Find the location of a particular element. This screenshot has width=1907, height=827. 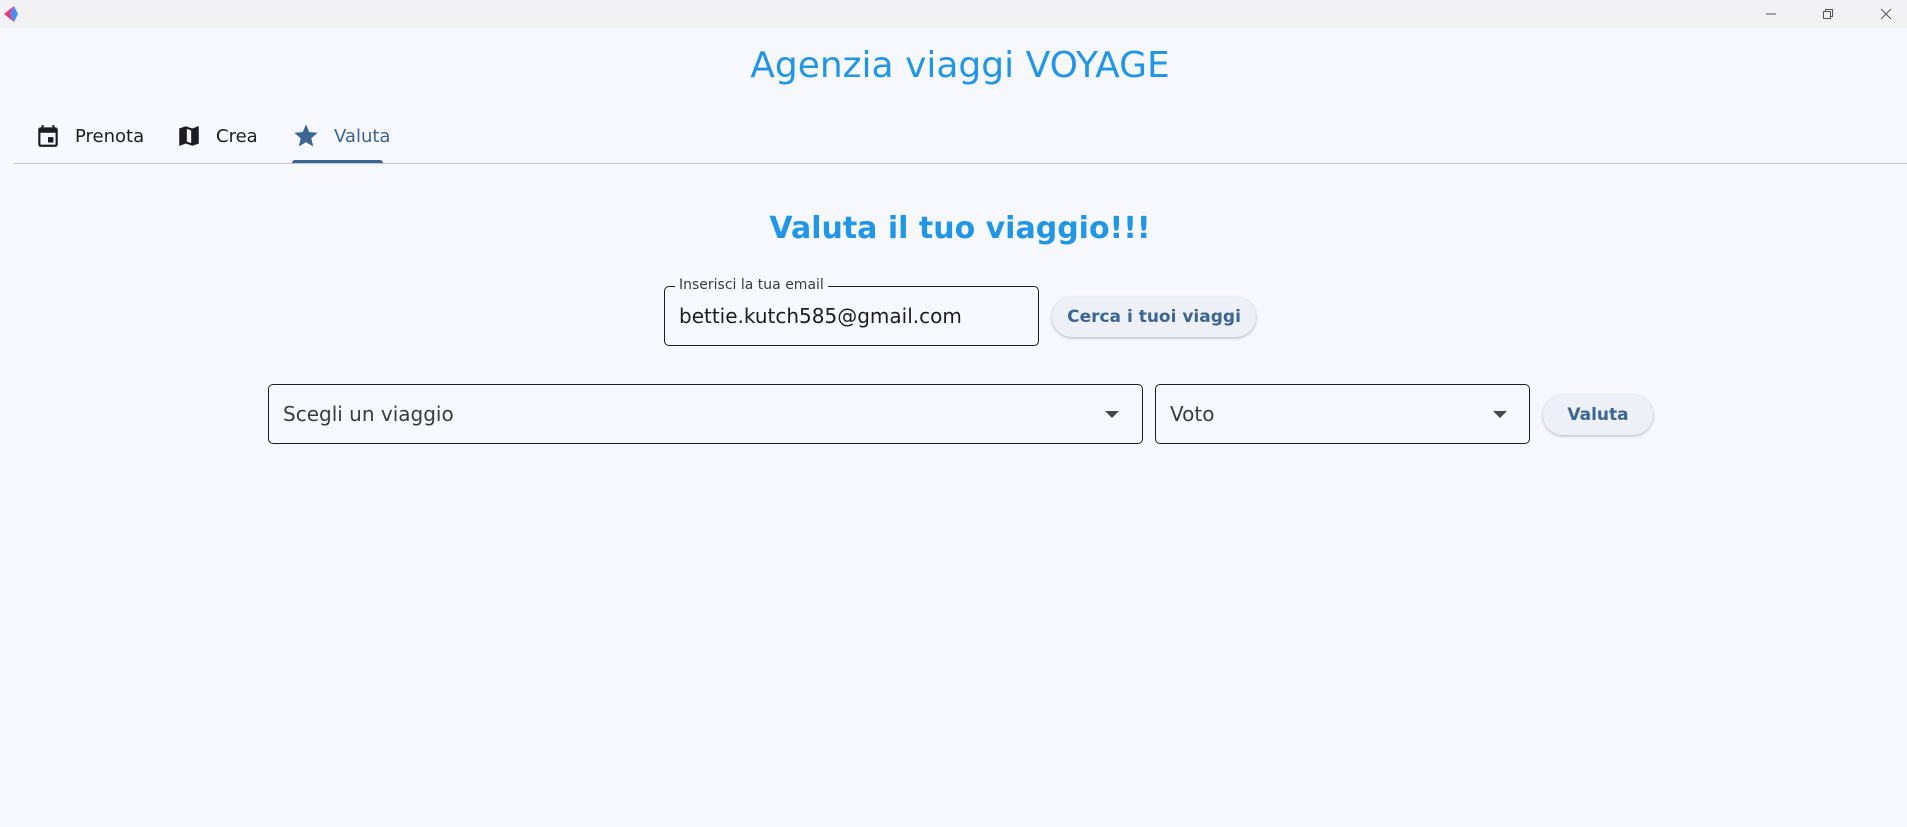

section-title: Valuta il tuo viaggio!!! is located at coordinates (960, 228).